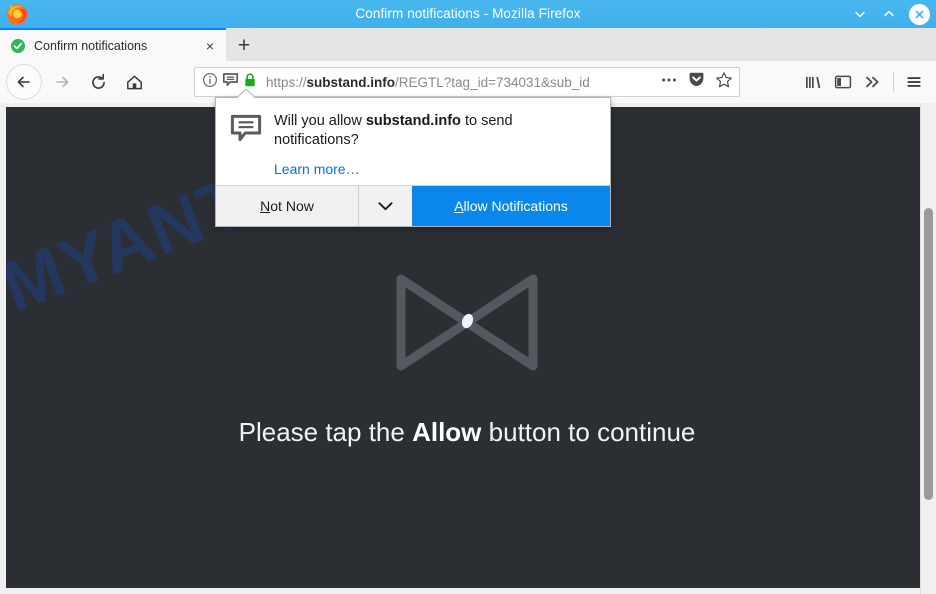 The width and height of the screenshot is (936, 594). I want to click on notification-bubble-icon, so click(246, 129).